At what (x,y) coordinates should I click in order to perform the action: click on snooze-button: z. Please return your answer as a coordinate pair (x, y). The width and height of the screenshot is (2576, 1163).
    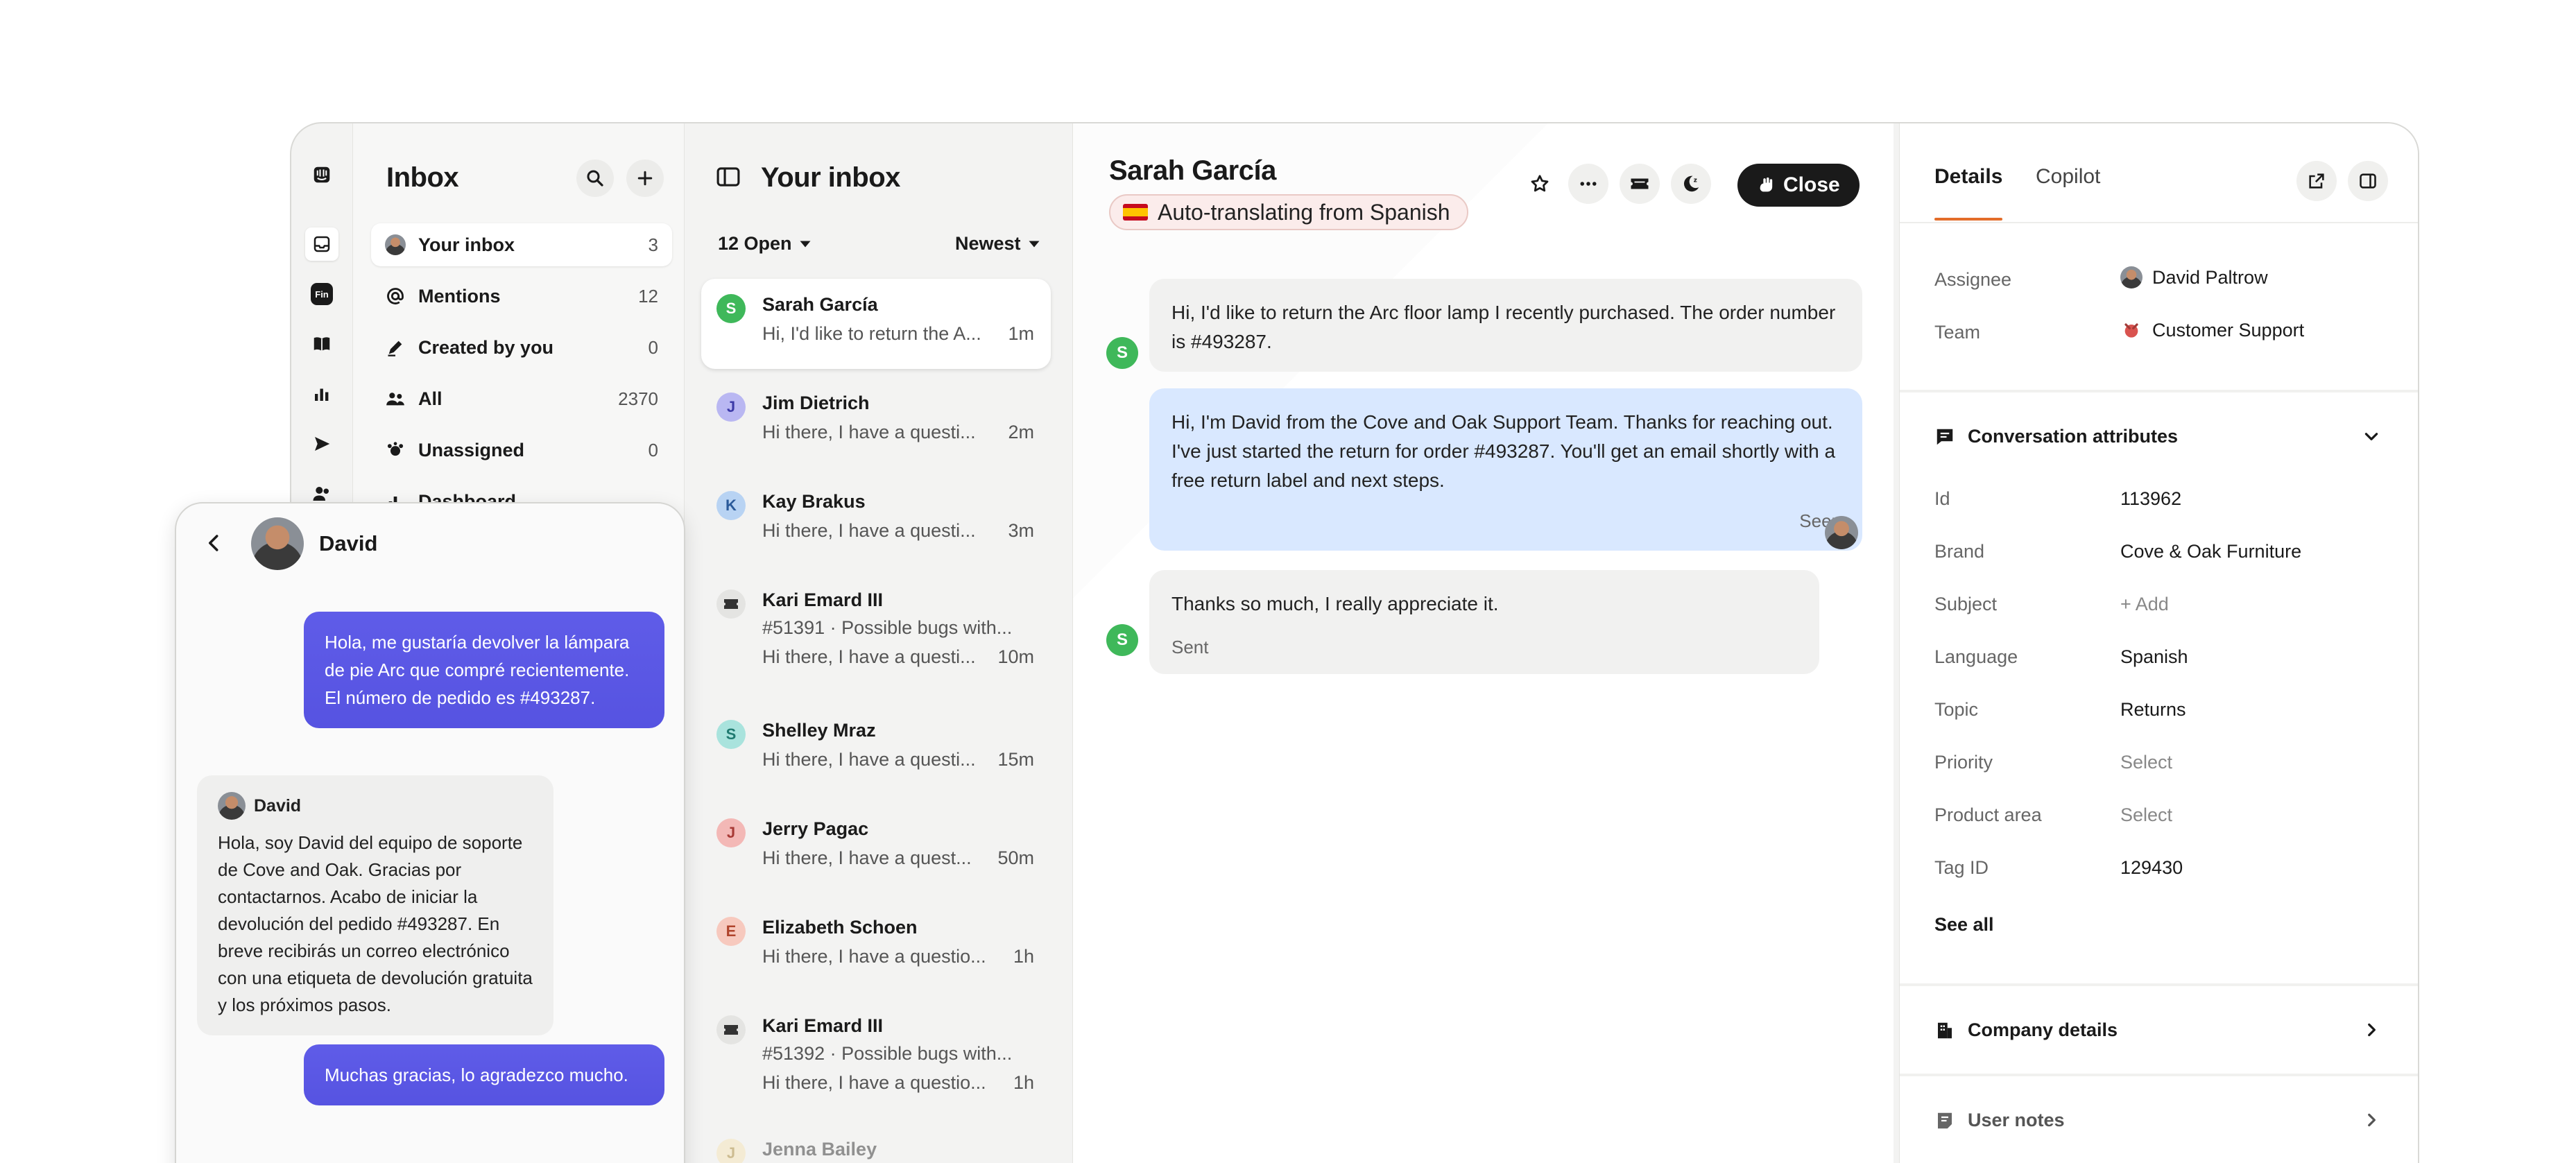
    Looking at the image, I should click on (1691, 184).